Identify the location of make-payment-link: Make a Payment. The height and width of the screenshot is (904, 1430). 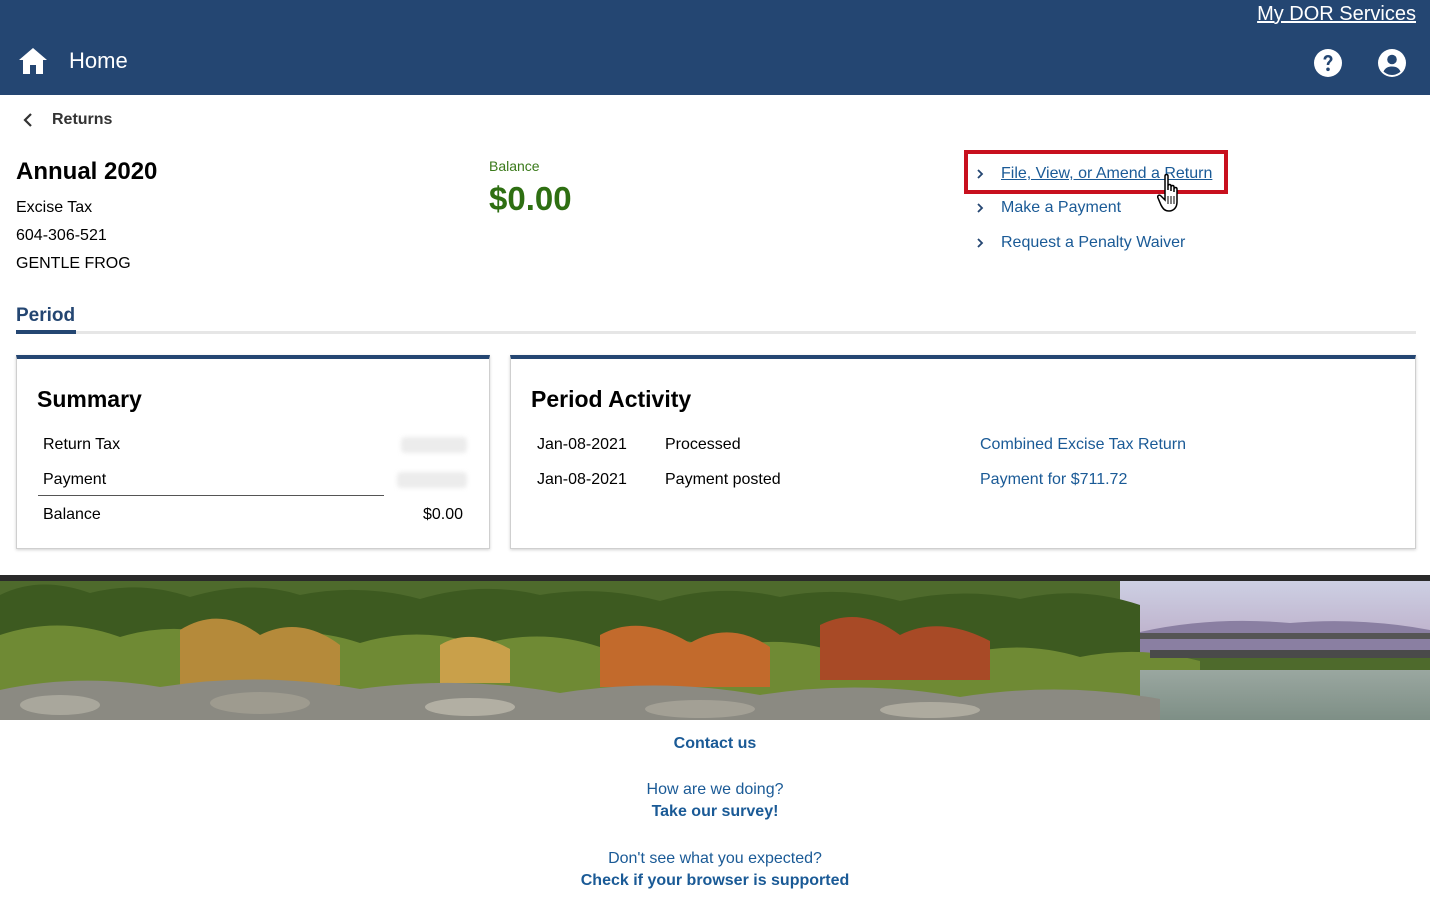
(1048, 208).